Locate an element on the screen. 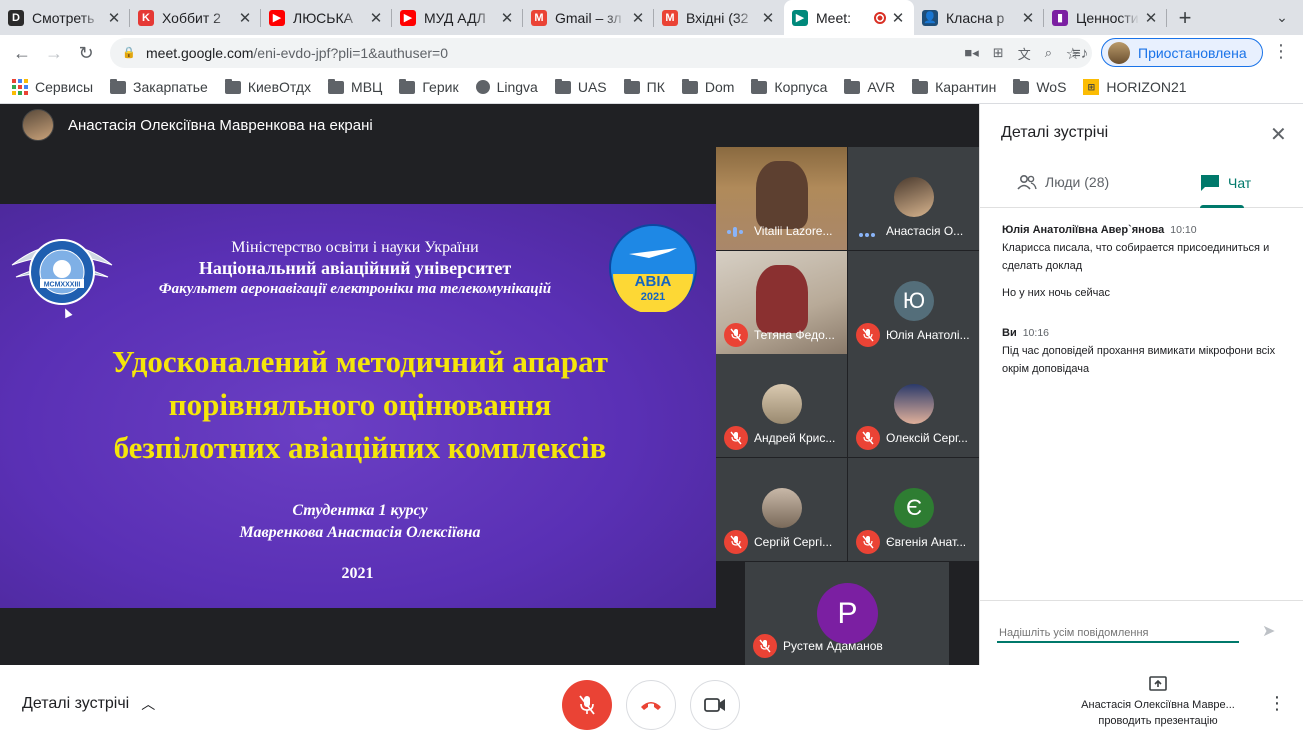 The width and height of the screenshot is (1303, 744). leave-call-button is located at coordinates (651, 705).